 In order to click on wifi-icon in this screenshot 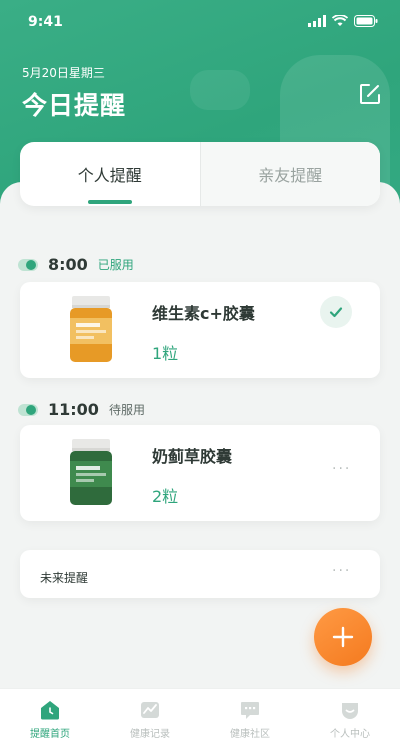, I will do `click(340, 20)`.